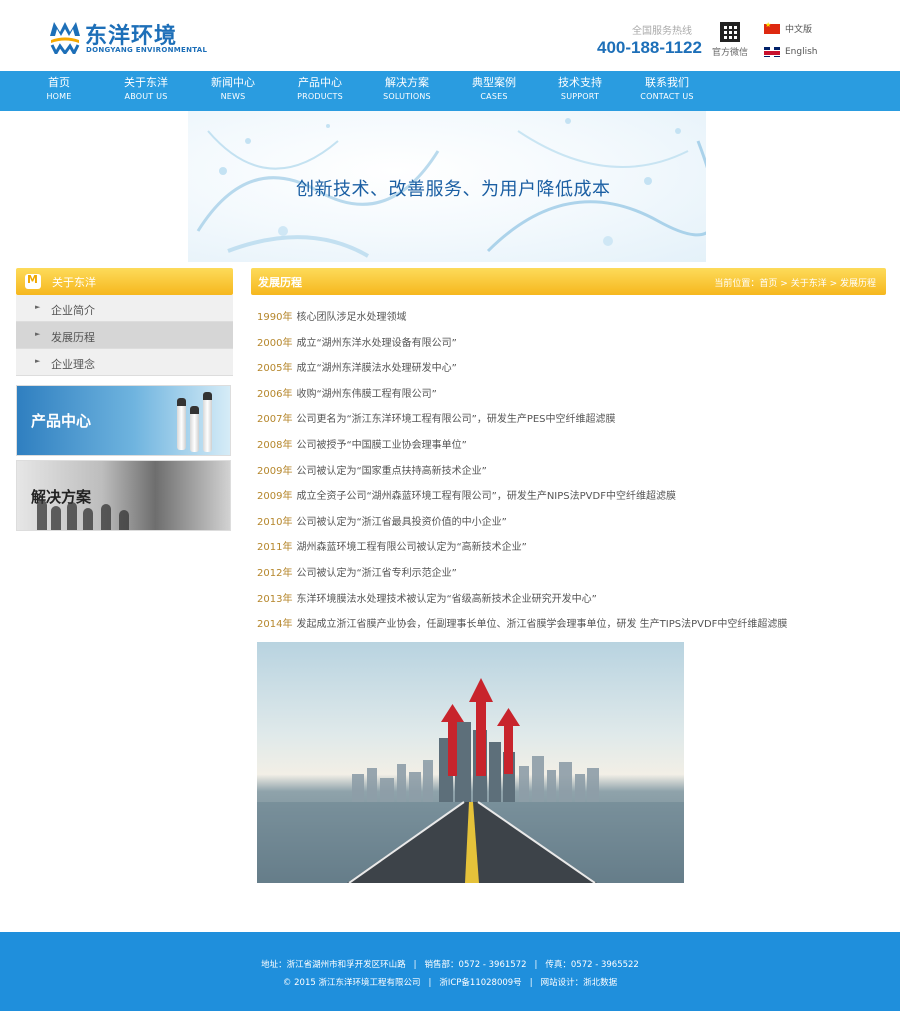  Describe the element at coordinates (351, 983) in the screenshot. I see `footer-copyright: © 2015 浙江东洋环境工程有限公司` at that location.